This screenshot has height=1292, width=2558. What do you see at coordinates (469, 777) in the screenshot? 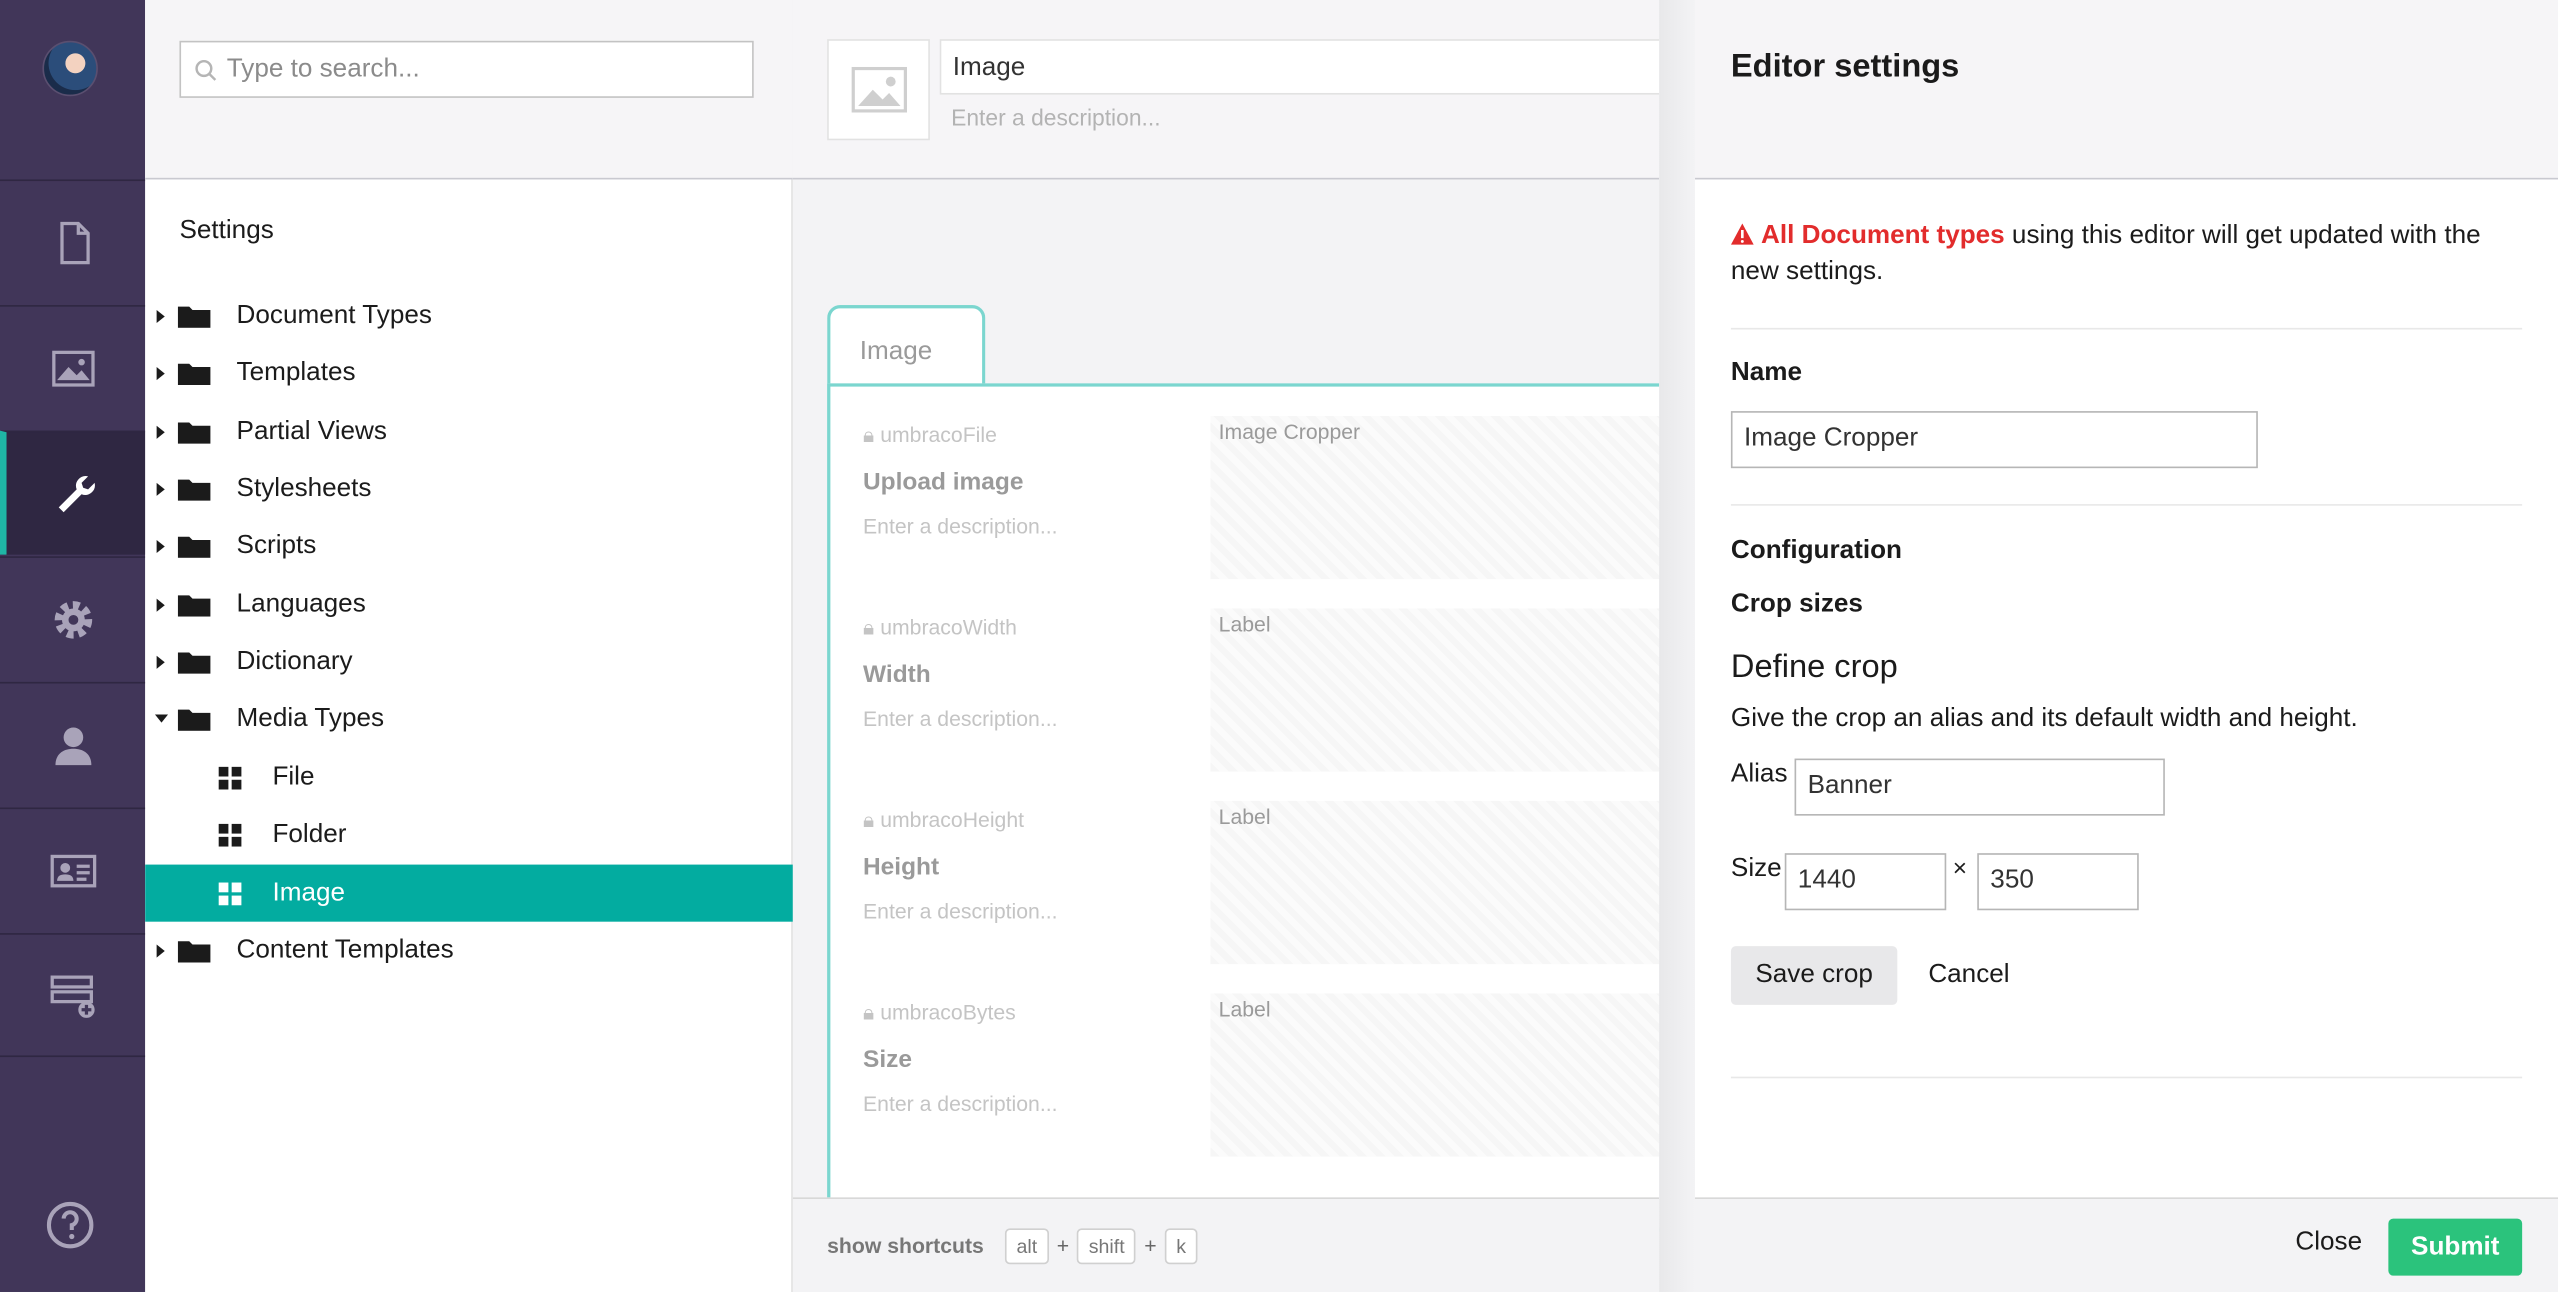
I see `tree-node-file: File` at bounding box center [469, 777].